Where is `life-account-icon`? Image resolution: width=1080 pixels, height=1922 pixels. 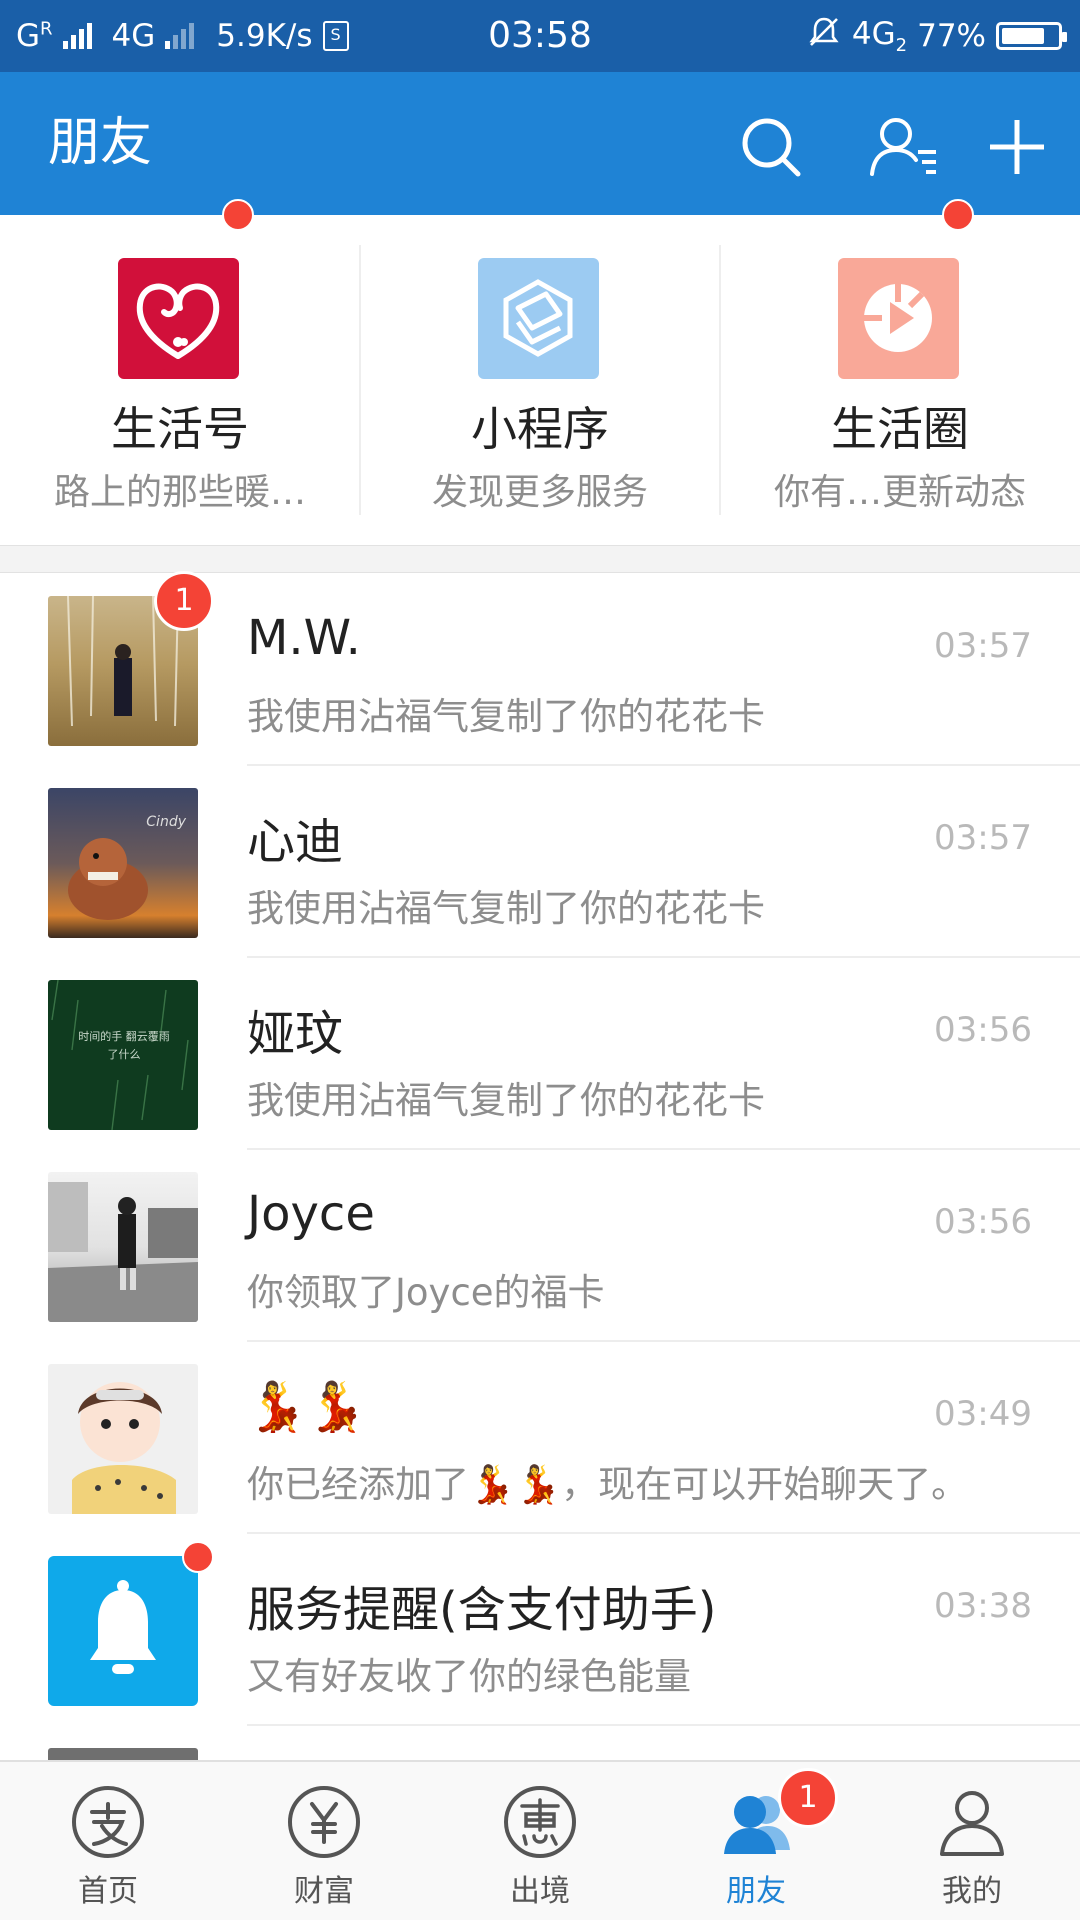
life-account-icon is located at coordinates (178, 318).